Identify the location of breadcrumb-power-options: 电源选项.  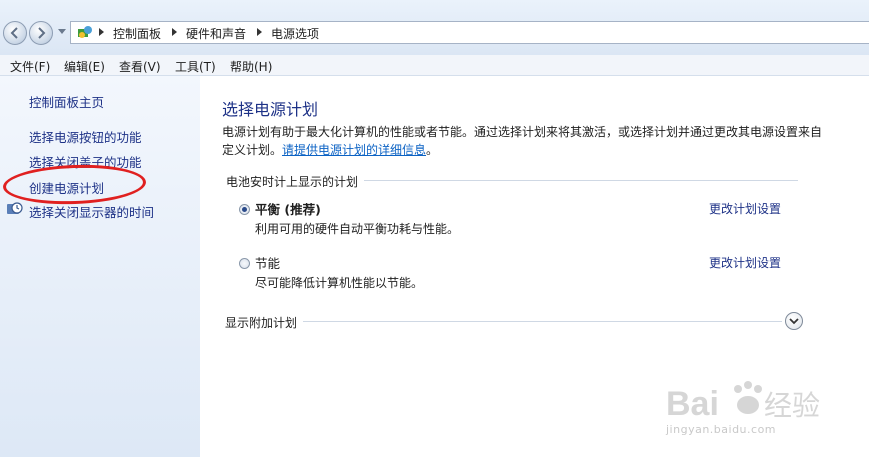
(295, 33).